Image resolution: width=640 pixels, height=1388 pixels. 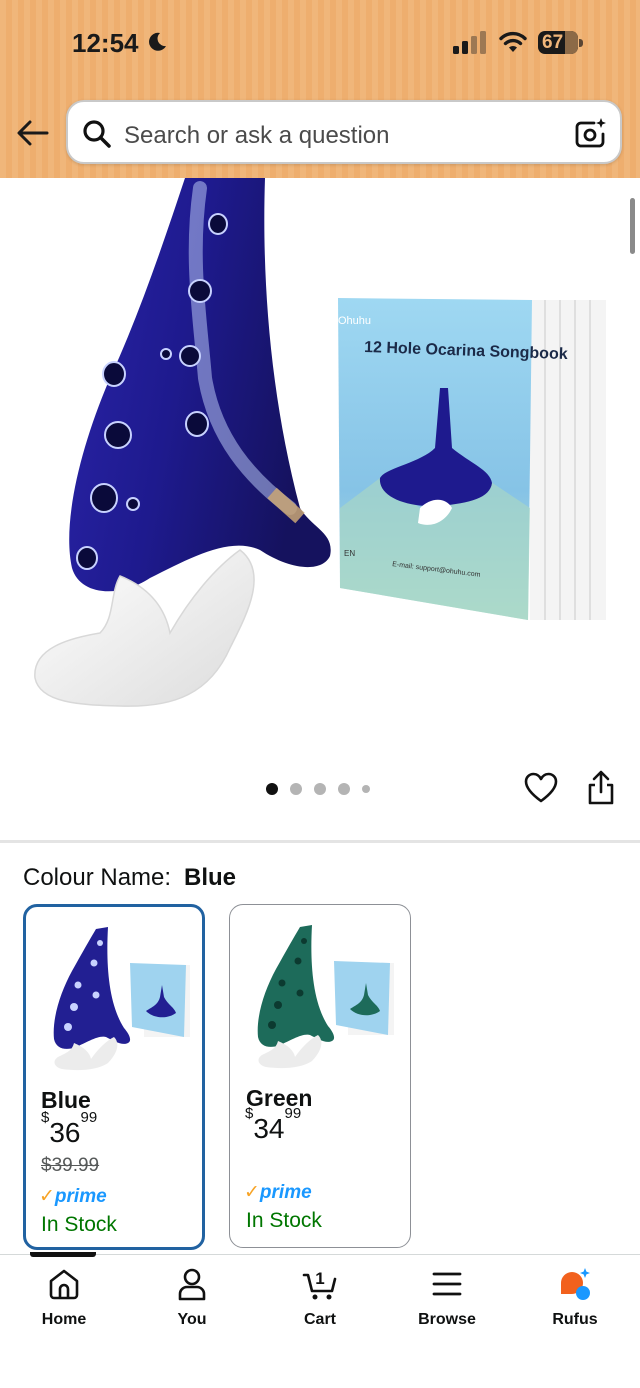 What do you see at coordinates (192, 1319) in the screenshot?
I see `nav-label: You` at bounding box center [192, 1319].